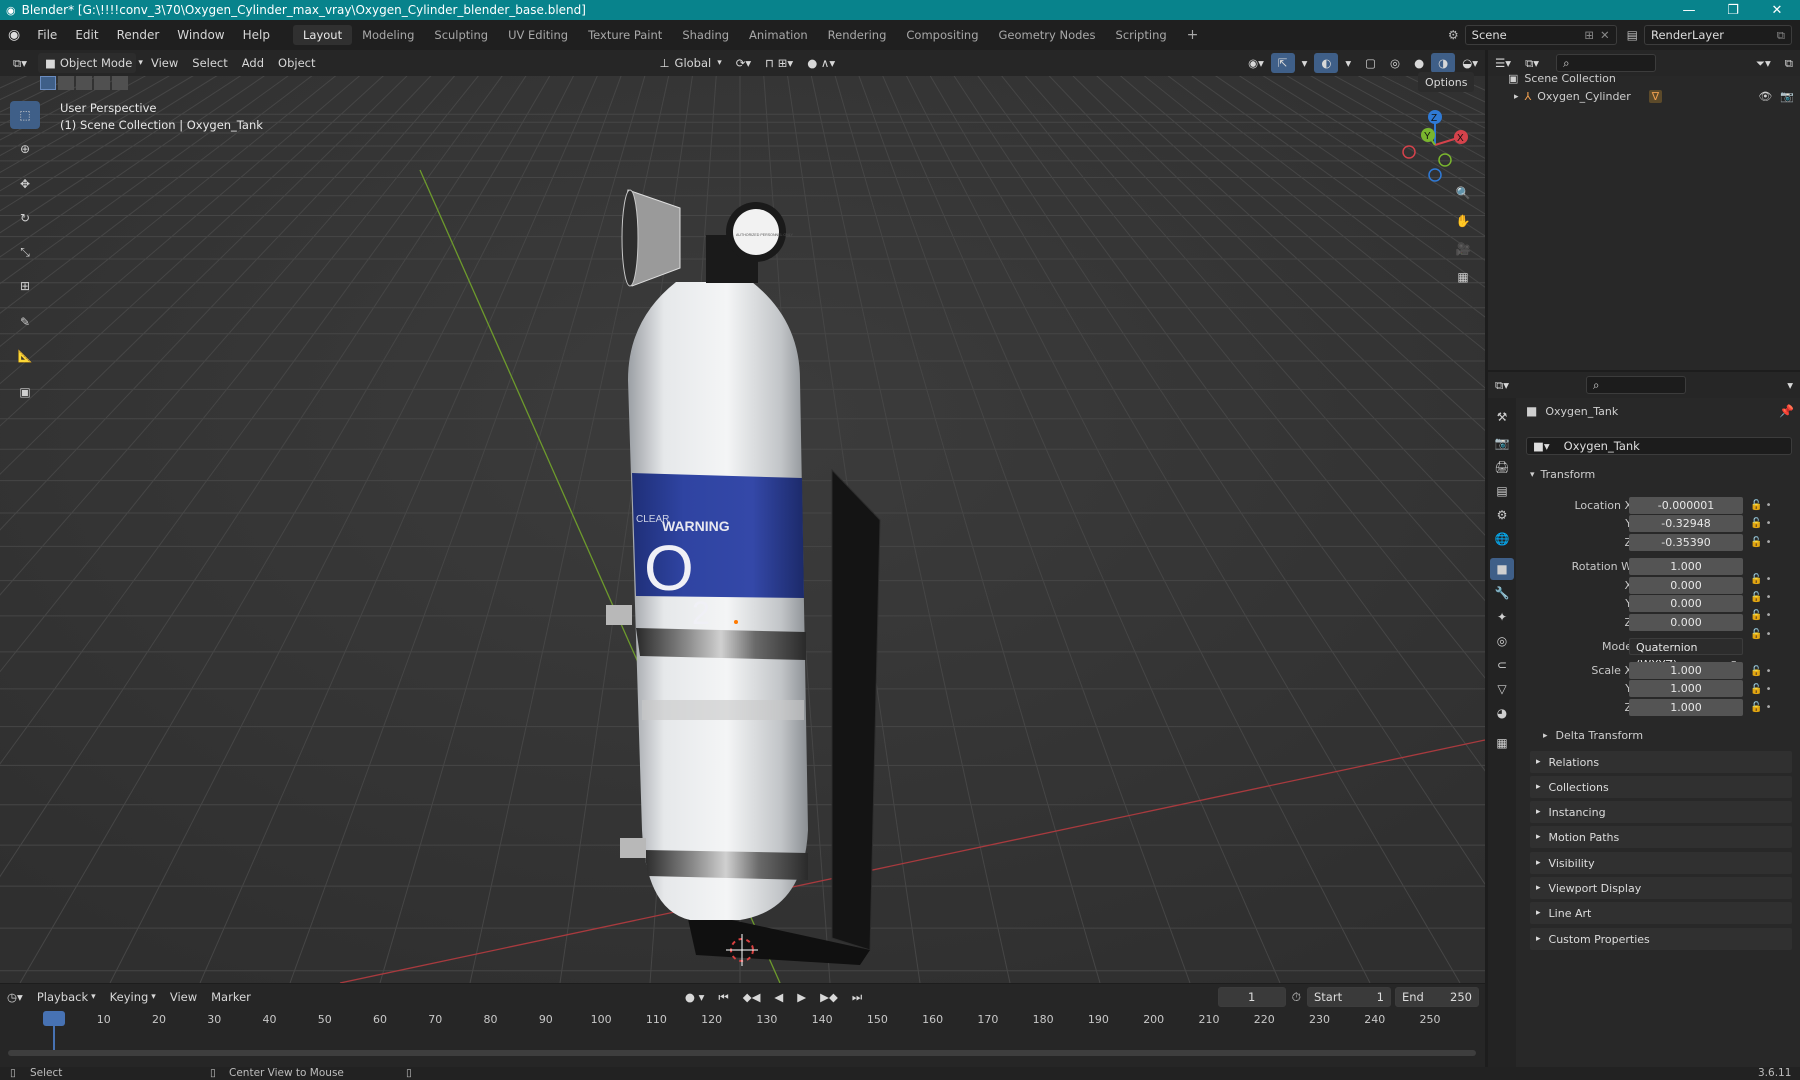 This screenshot has height=1080, width=1800. What do you see at coordinates (1502, 467) in the screenshot?
I see `output-tab-icon: 🖨` at bounding box center [1502, 467].